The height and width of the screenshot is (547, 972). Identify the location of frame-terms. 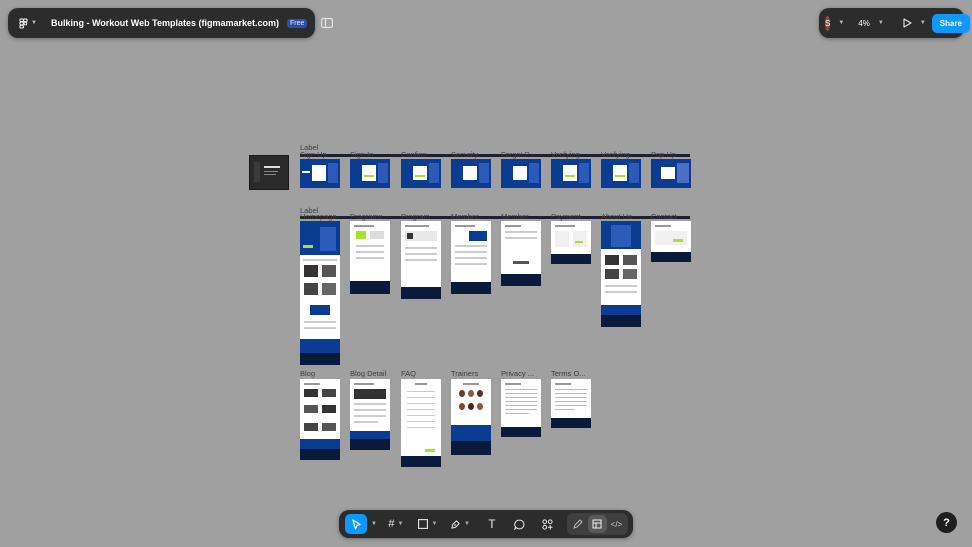
(571, 403).